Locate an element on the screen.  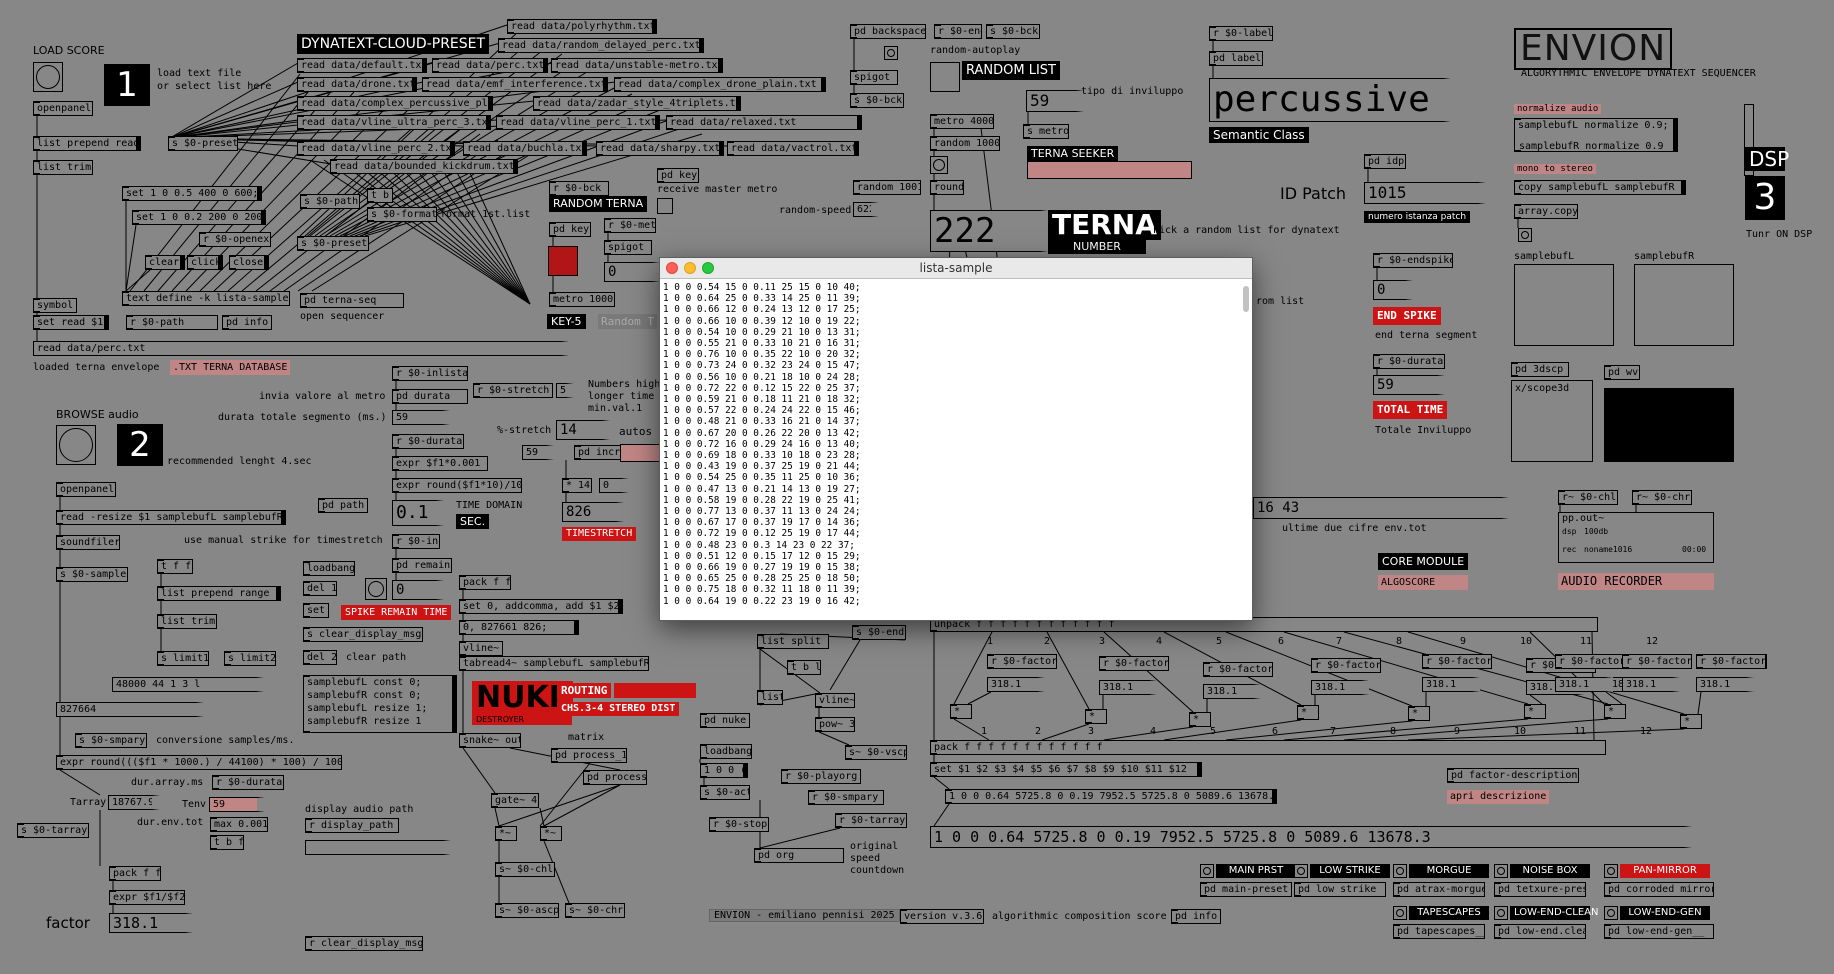
r-label-object: r $0-label is located at coordinates (1241, 33).